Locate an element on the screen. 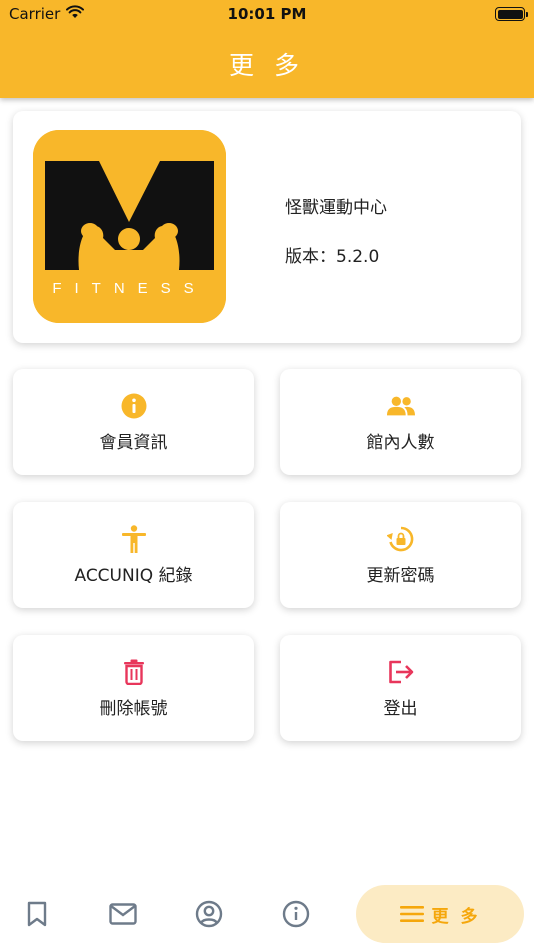  mail-icon is located at coordinates (123, 914).